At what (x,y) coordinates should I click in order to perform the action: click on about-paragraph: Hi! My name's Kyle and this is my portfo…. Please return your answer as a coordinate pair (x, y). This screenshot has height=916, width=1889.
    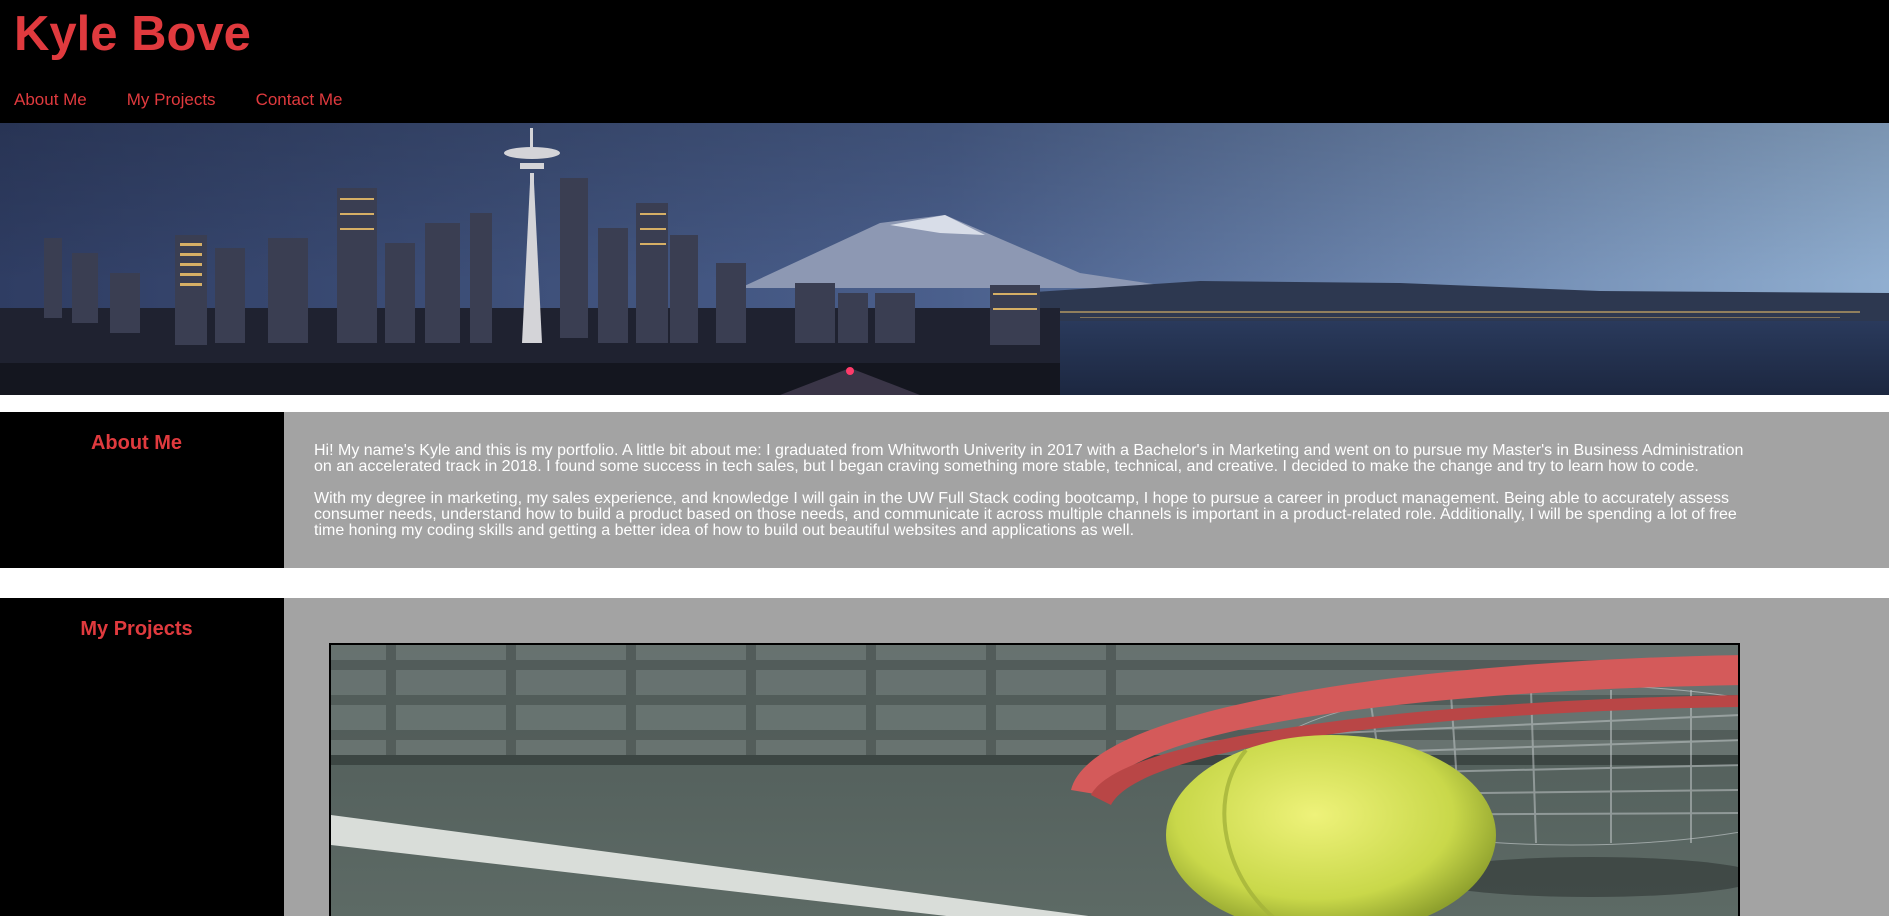
    Looking at the image, I should click on (1029, 458).